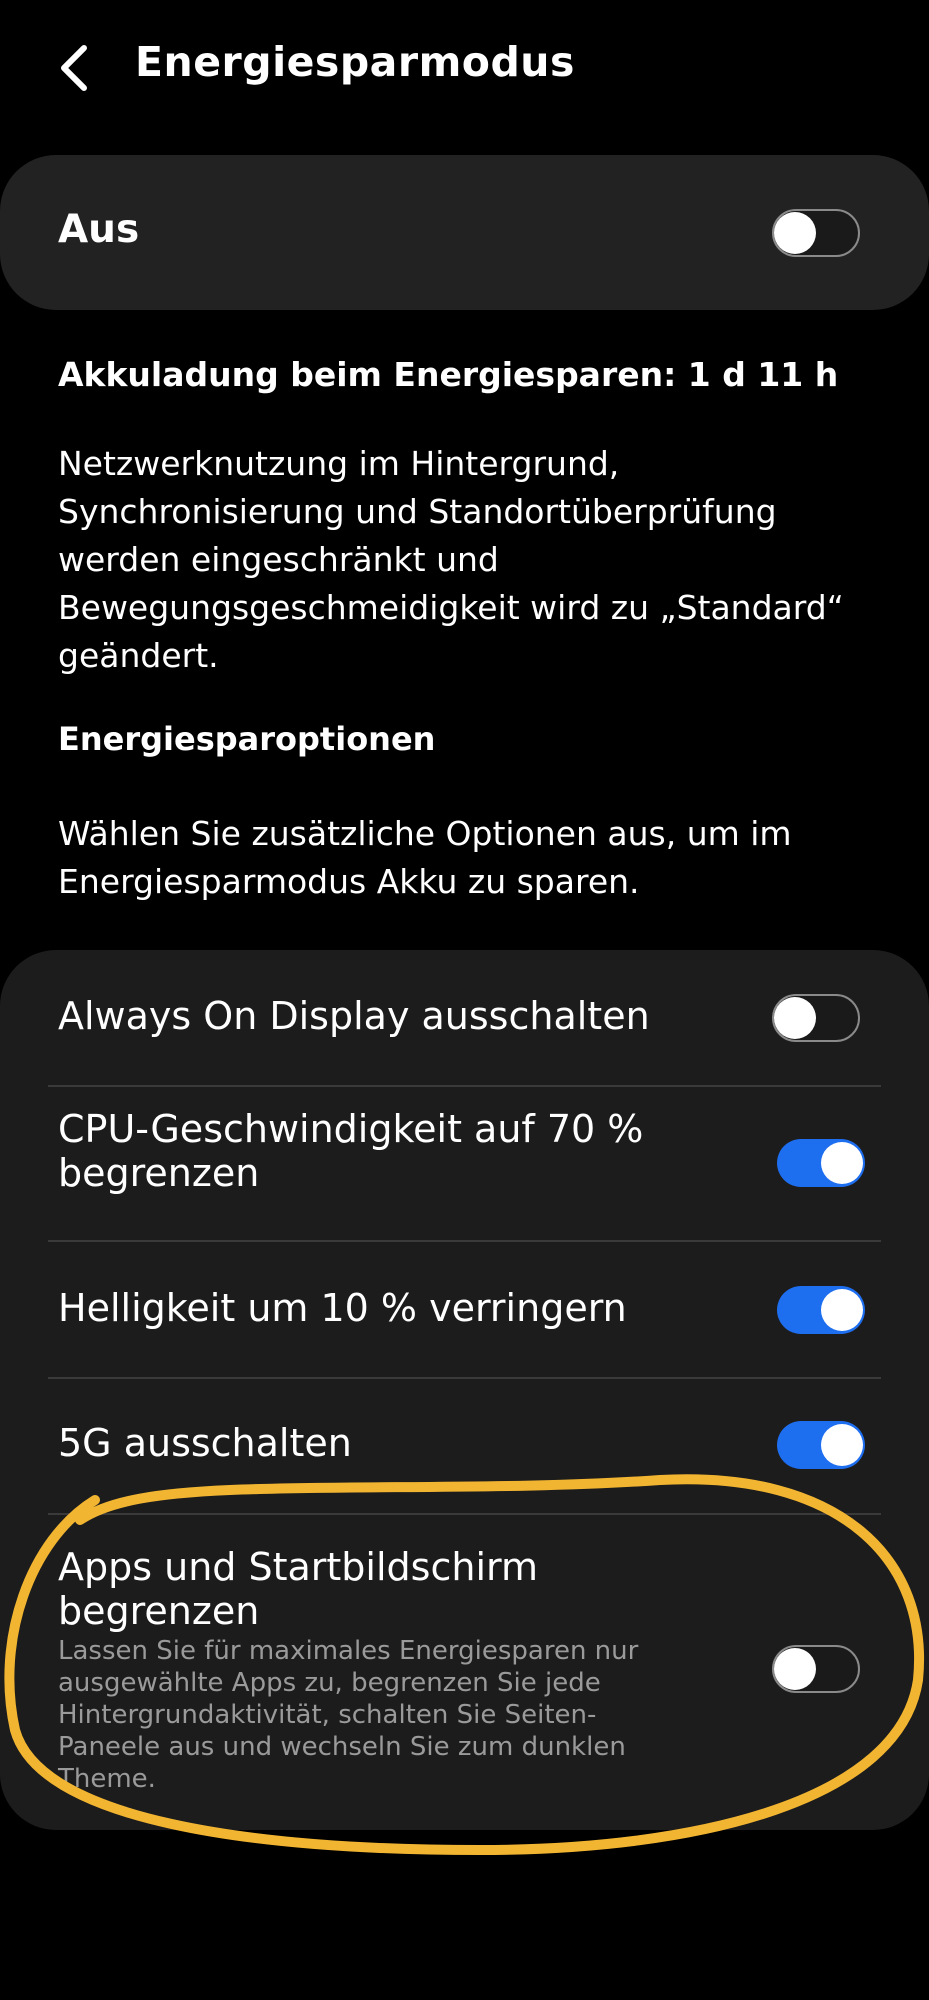 Image resolution: width=929 pixels, height=2000 pixels. What do you see at coordinates (448, 374) in the screenshot?
I see `battery-estimate: Akkuladung beim Energiesparen: 1 d 11 h` at bounding box center [448, 374].